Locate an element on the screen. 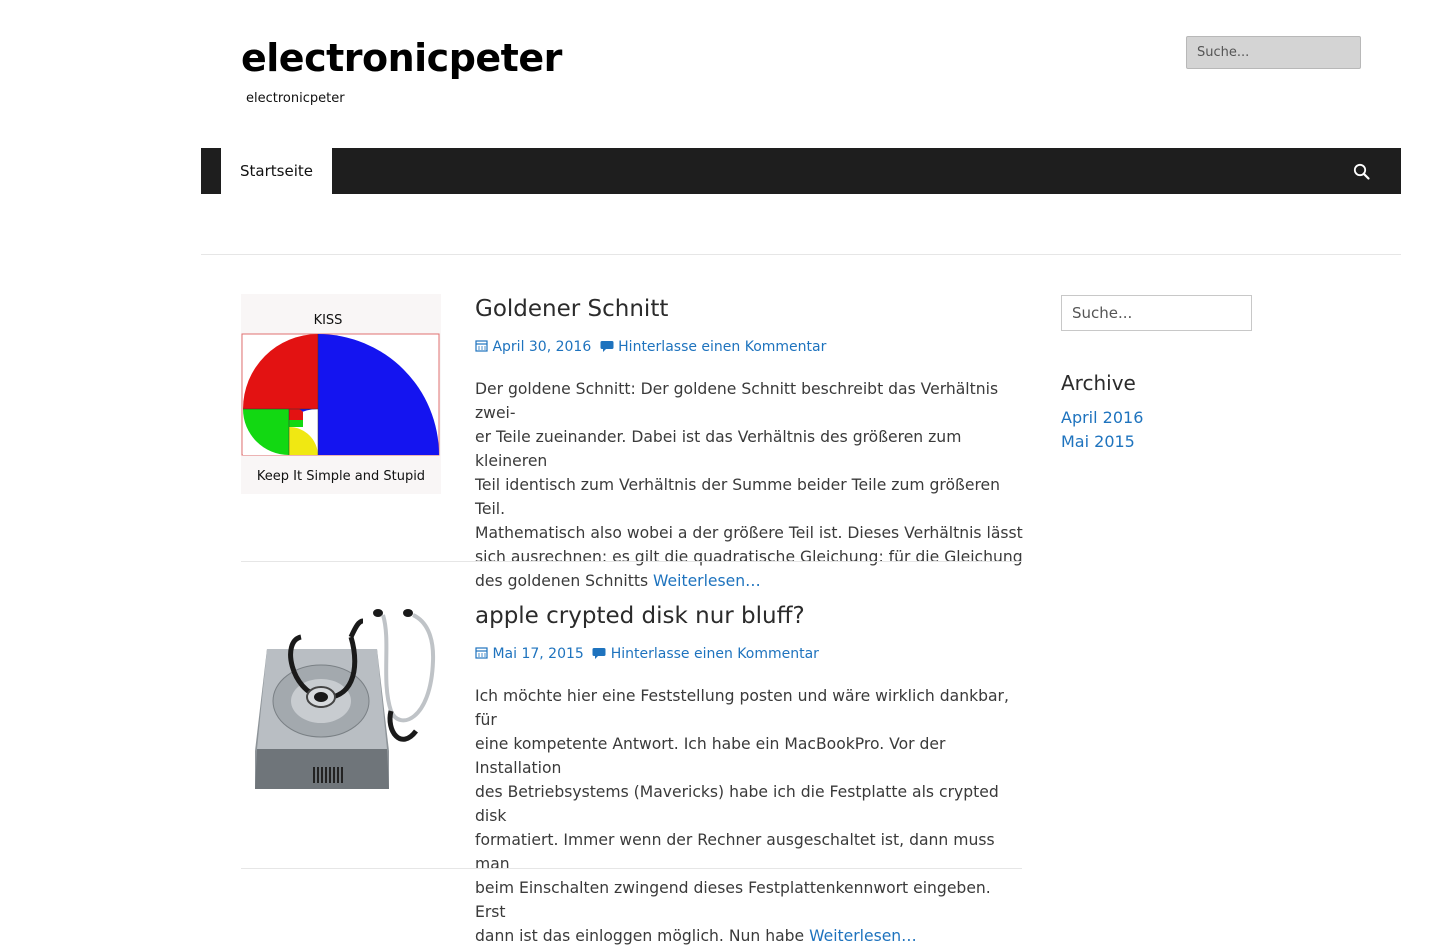  site-title: electronicpeter is located at coordinates (401, 58).